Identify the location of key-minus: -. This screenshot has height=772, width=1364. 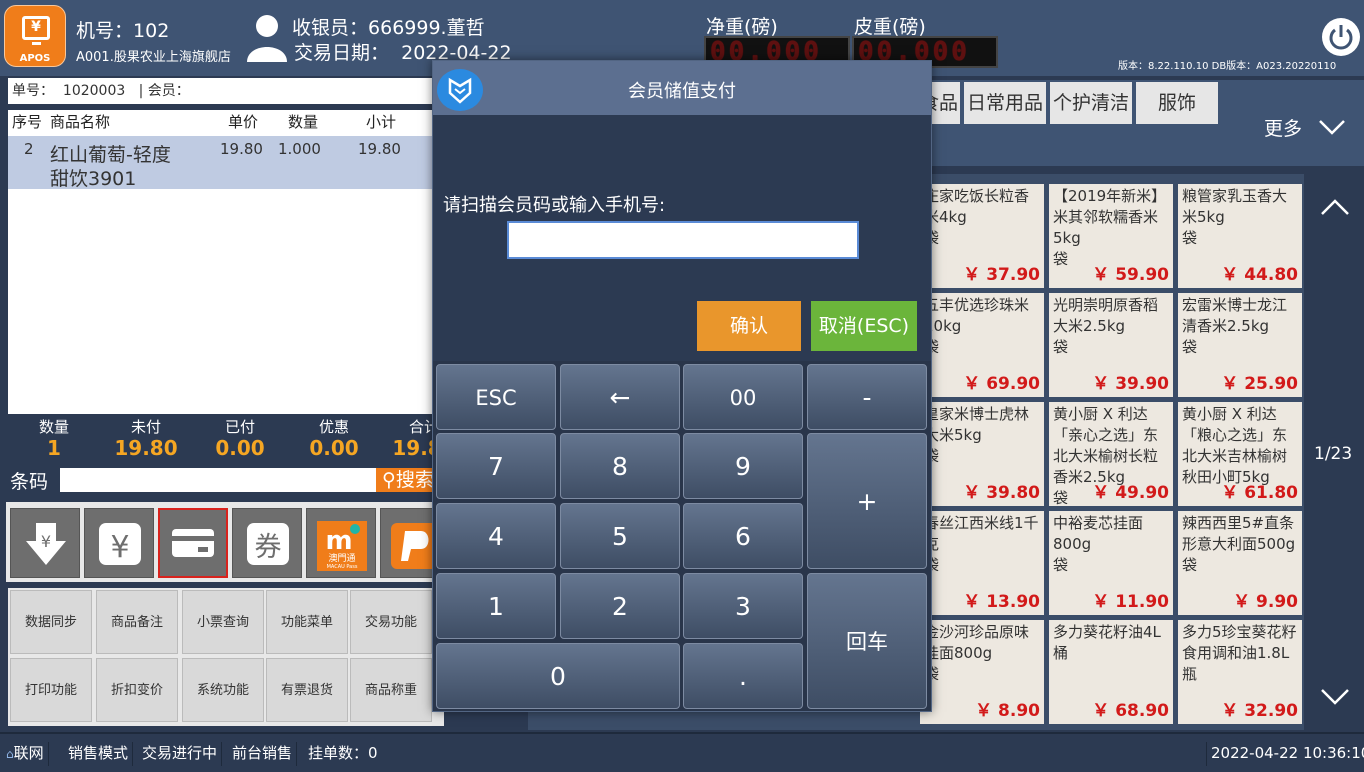
(867, 397).